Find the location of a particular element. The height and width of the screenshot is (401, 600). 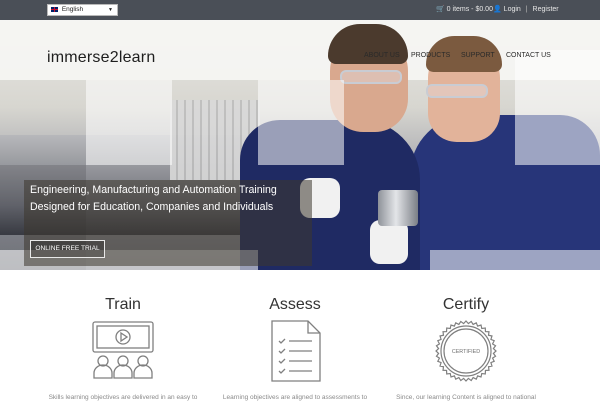

checklist-document-icon is located at coordinates (296, 351).